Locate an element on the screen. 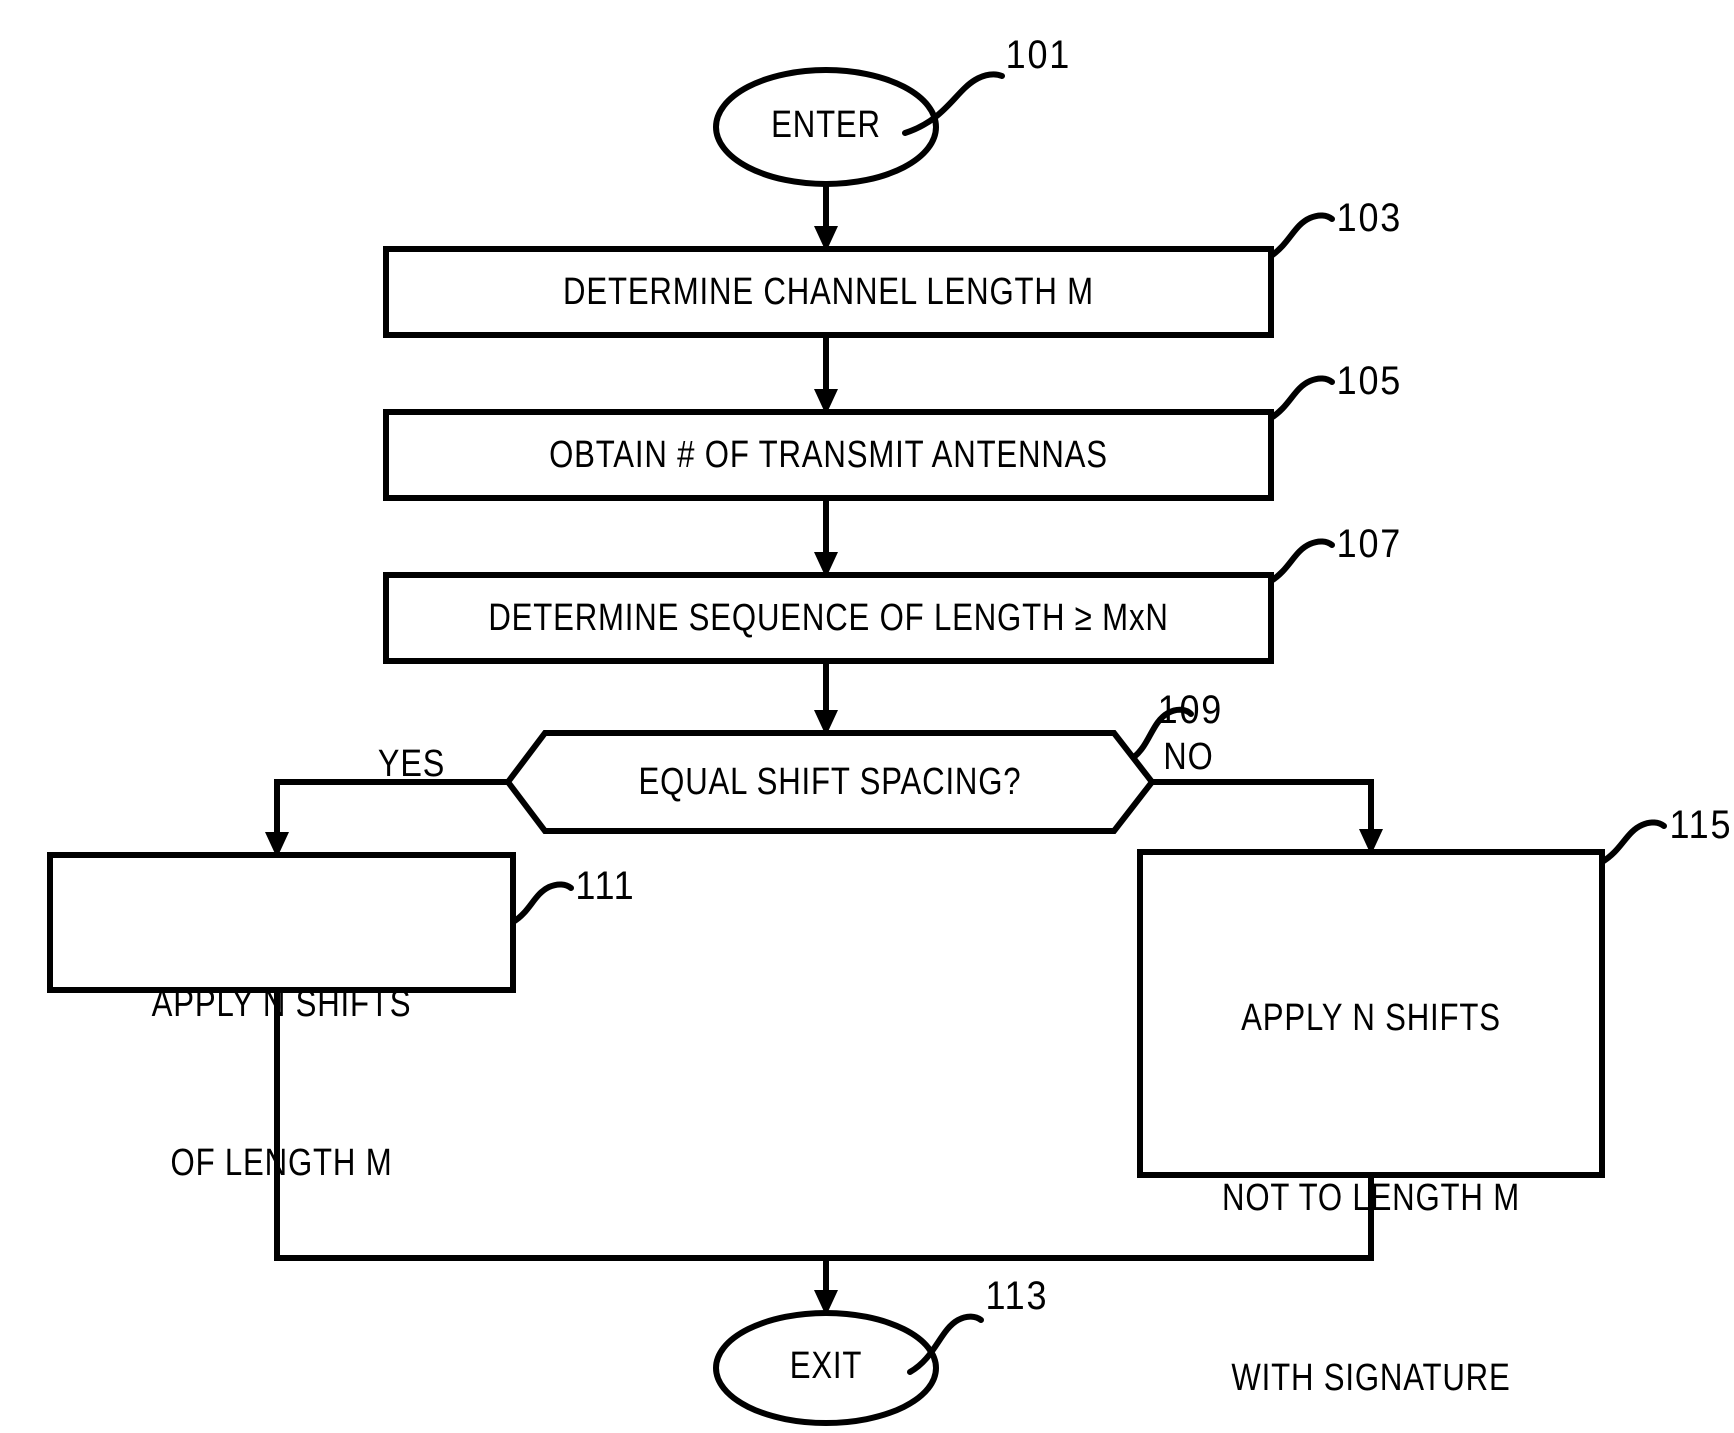  process-box-103-label: DETERMINE CHANNEL LENGTH M is located at coordinates (828, 292).